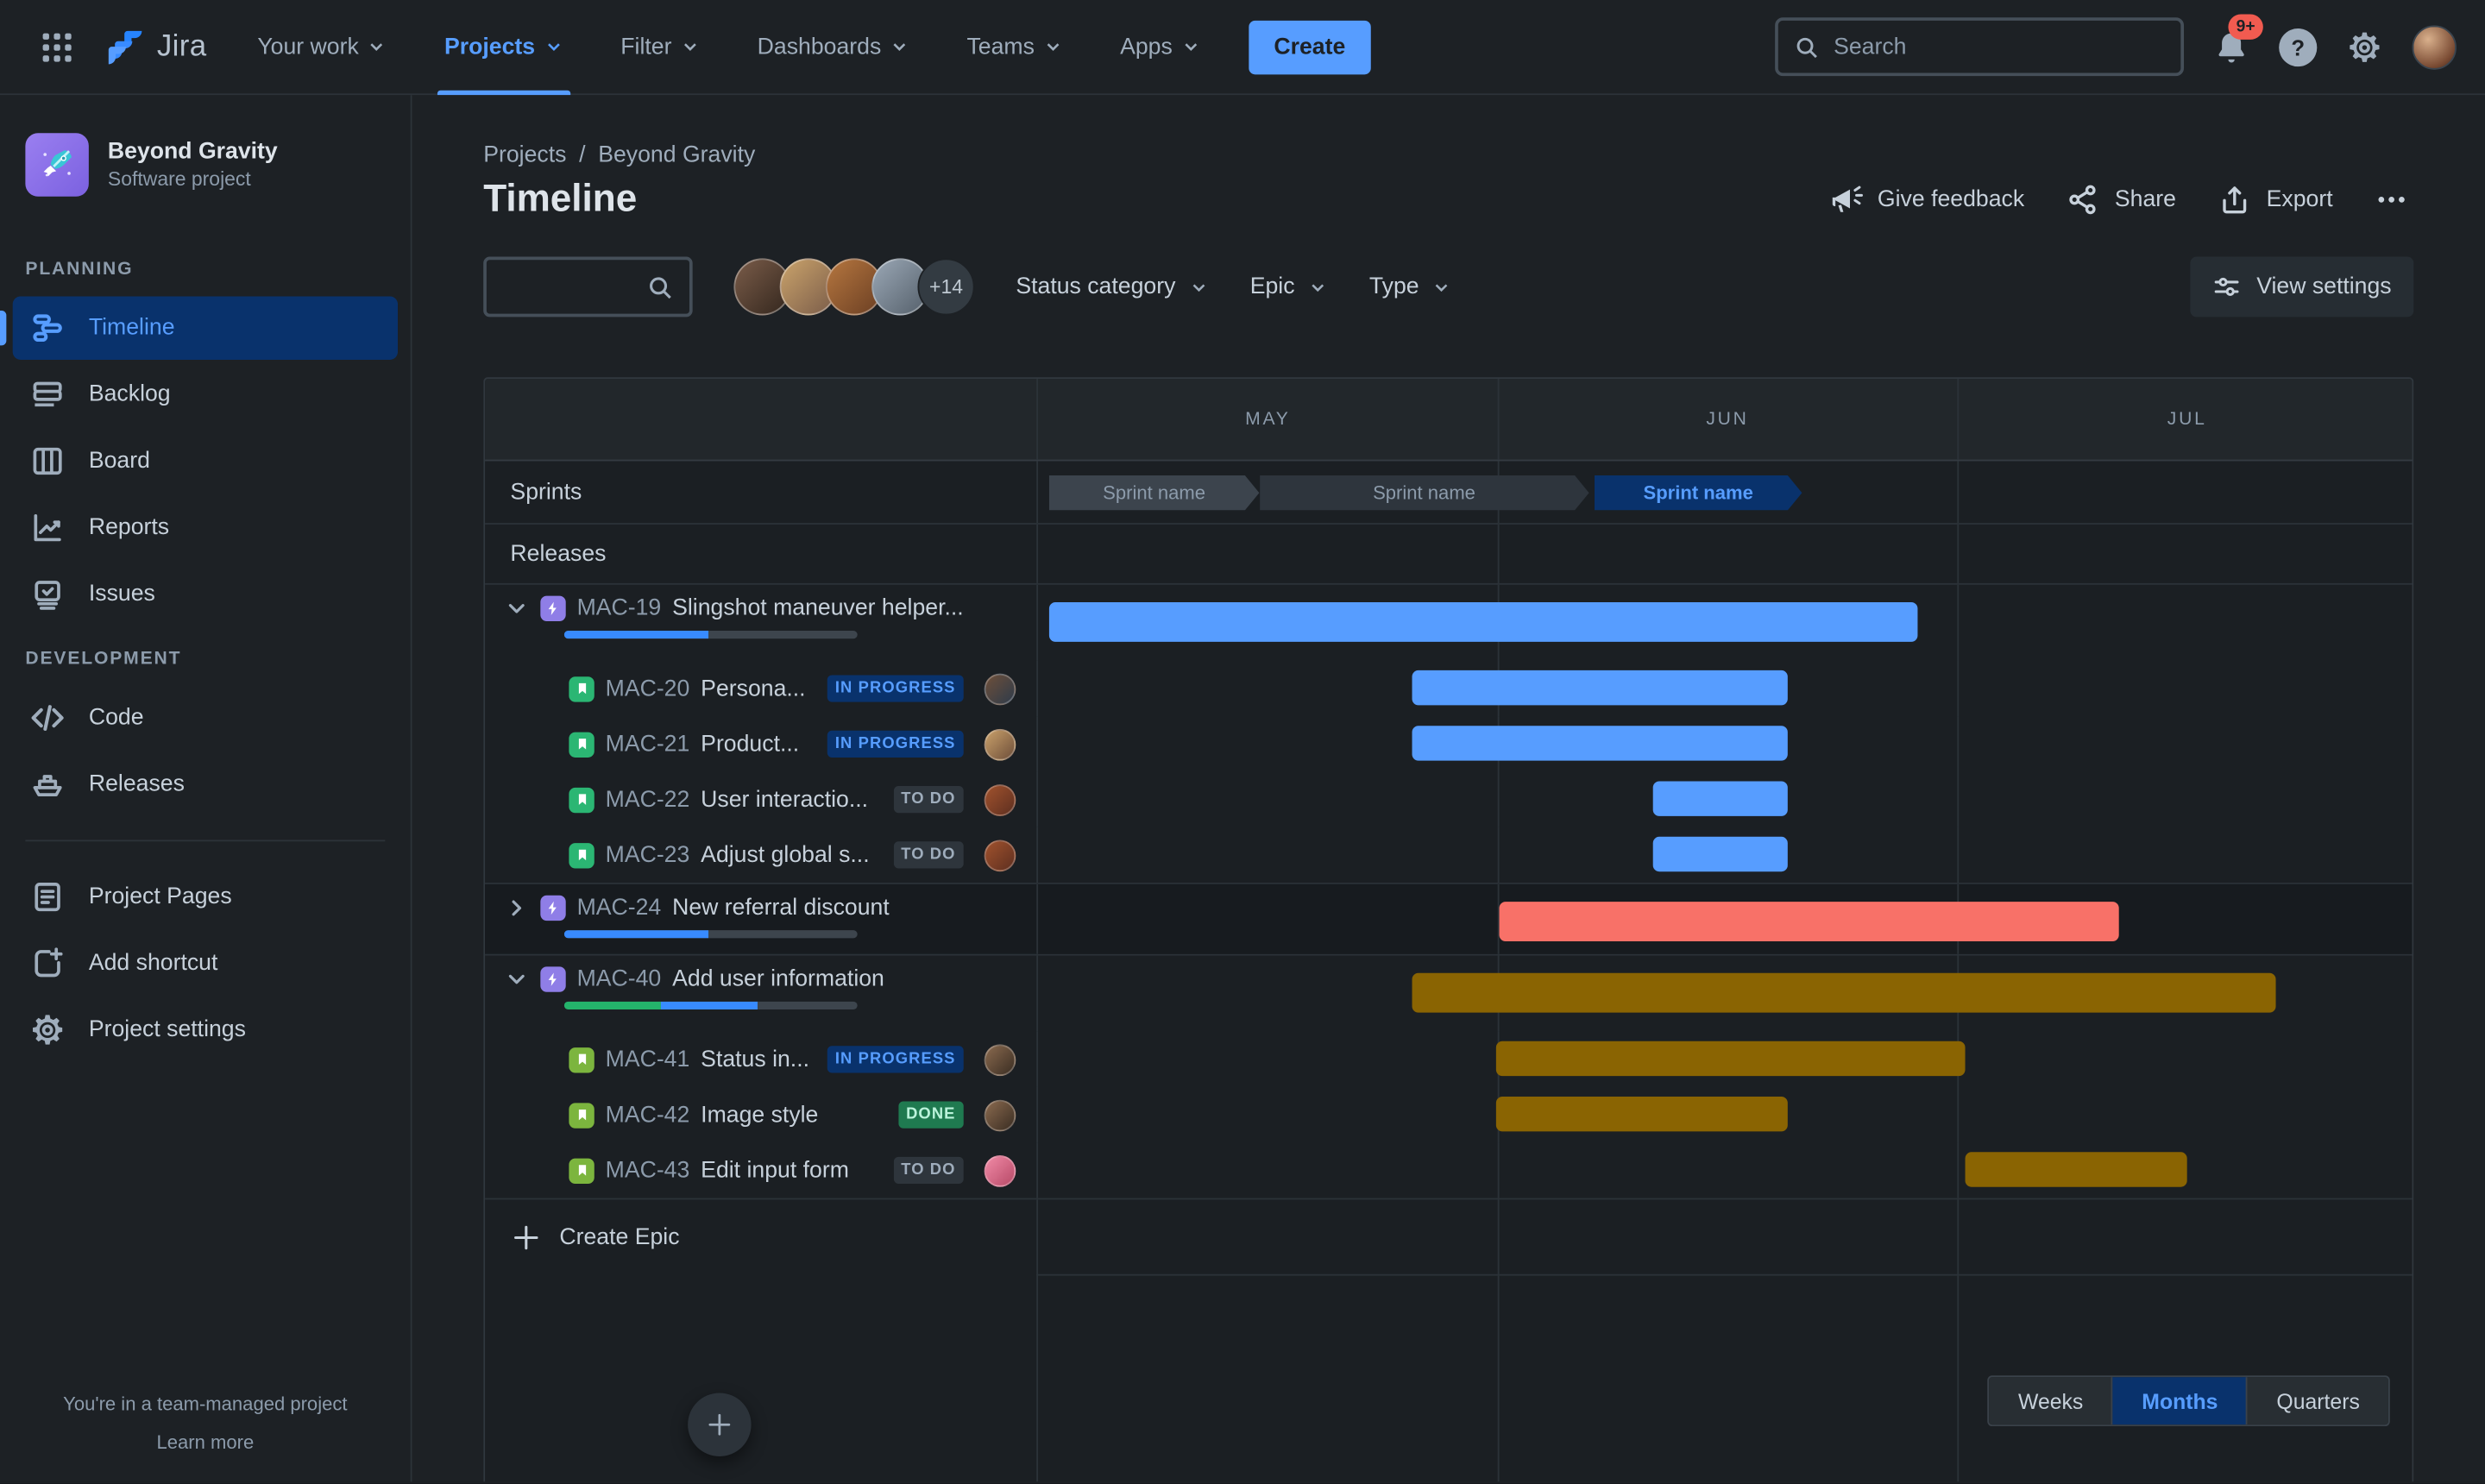  Describe the element at coordinates (1448, 131) in the screenshot. I see `breadcrumb: Projects / Beyond Gravity` at that location.